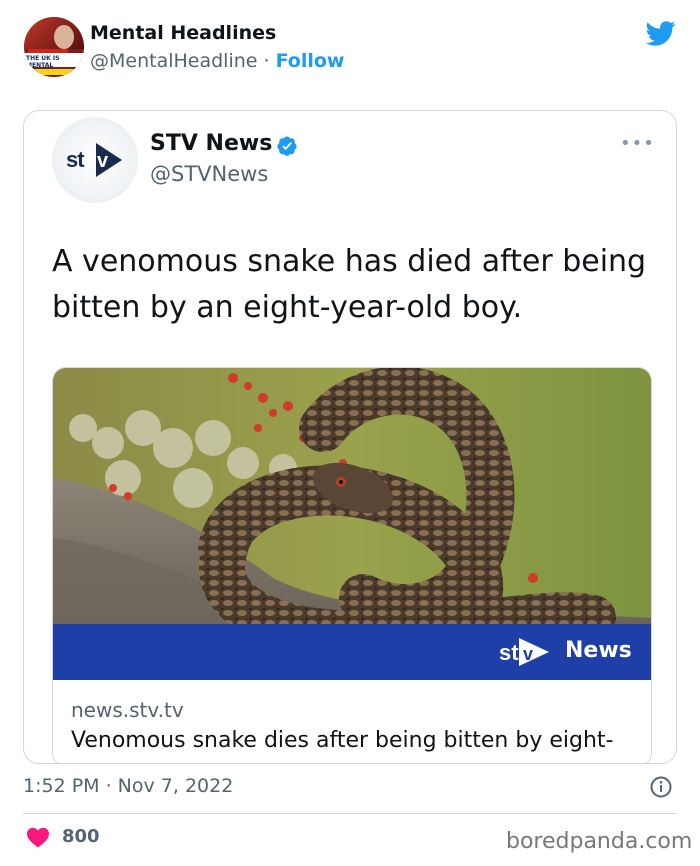 The height and width of the screenshot is (866, 700). I want to click on verified-badge-icon, so click(287, 146).